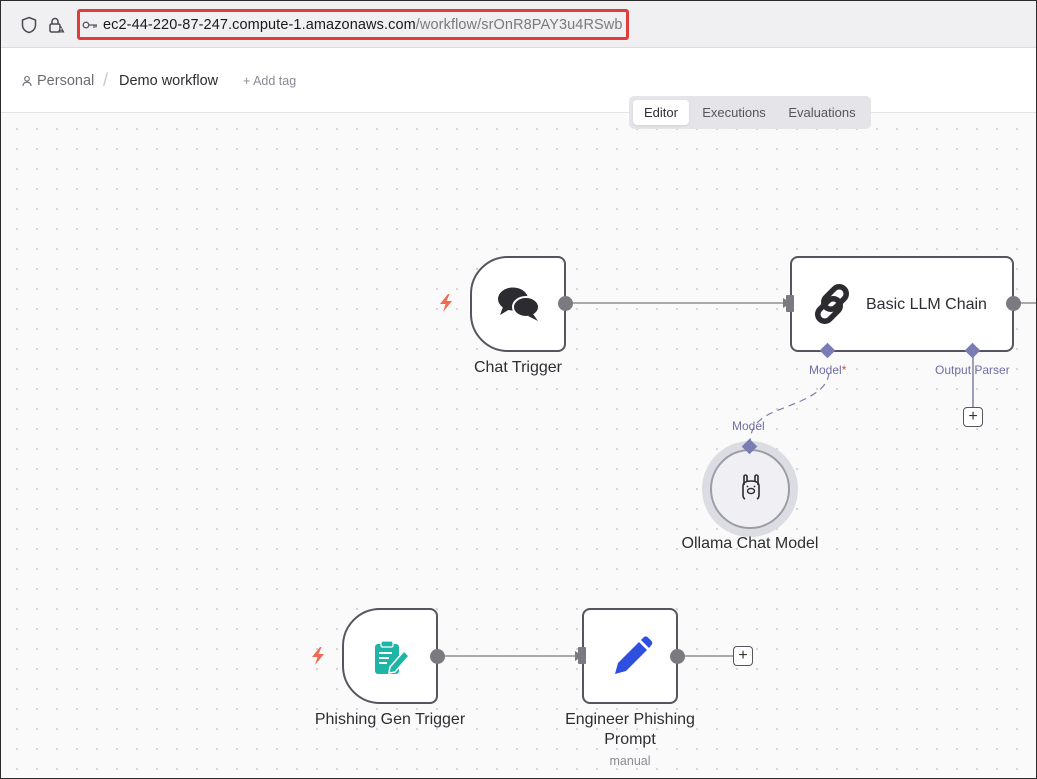  Describe the element at coordinates (56, 25) in the screenshot. I see `lock-warning-icon` at that location.